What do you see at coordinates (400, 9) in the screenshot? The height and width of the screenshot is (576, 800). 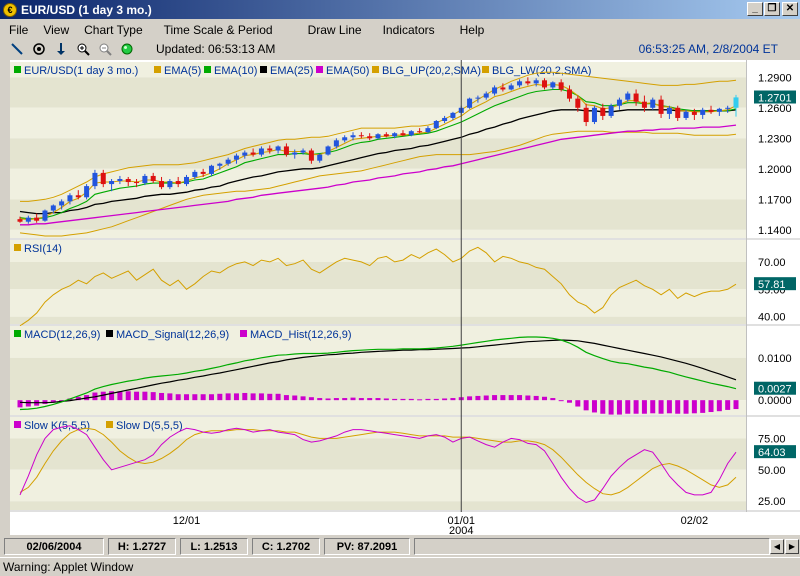 I see `title-bar: € EUR/USD (1 day 3 mo.) _ ❐ ✕` at bounding box center [400, 9].